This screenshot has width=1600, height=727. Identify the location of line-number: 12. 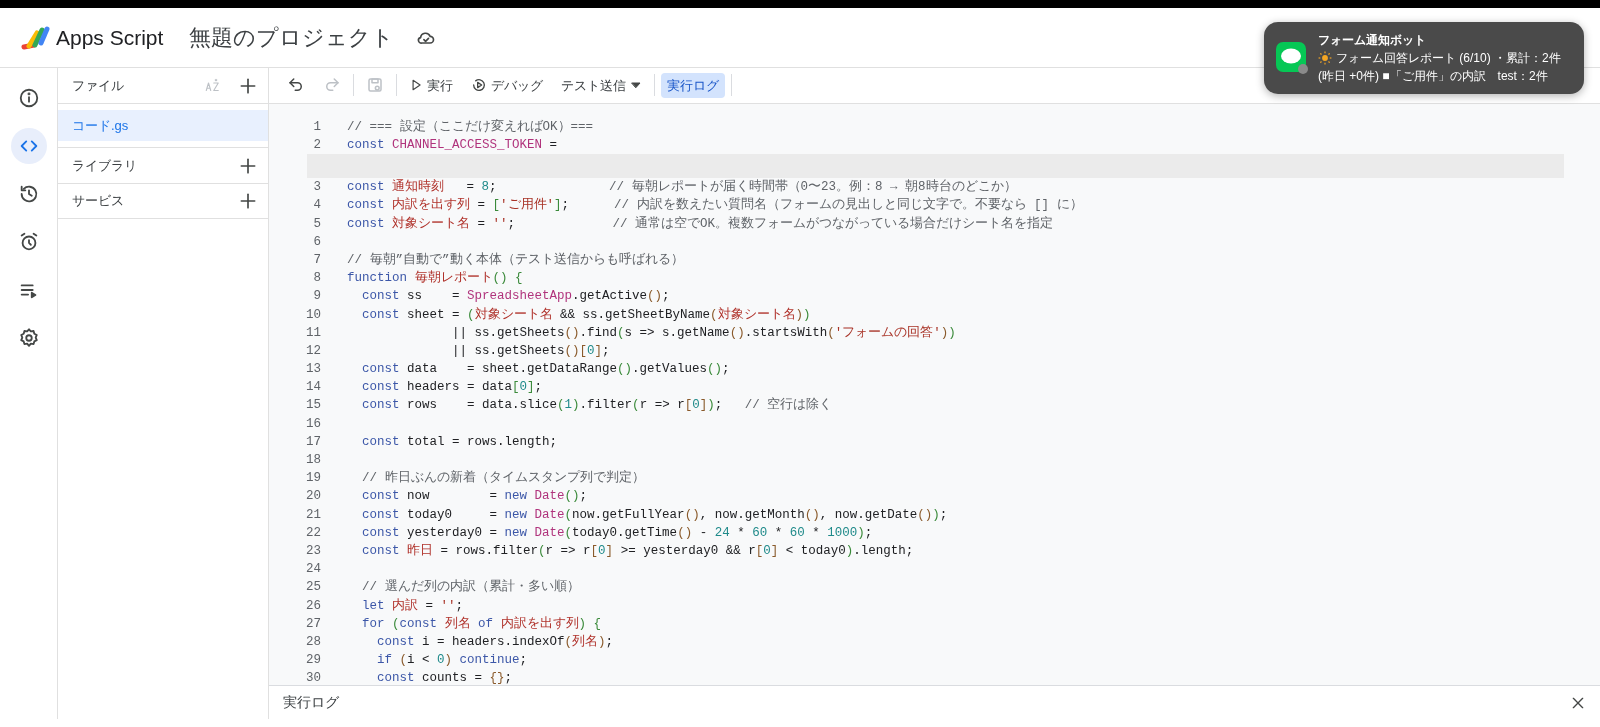
(313, 351).